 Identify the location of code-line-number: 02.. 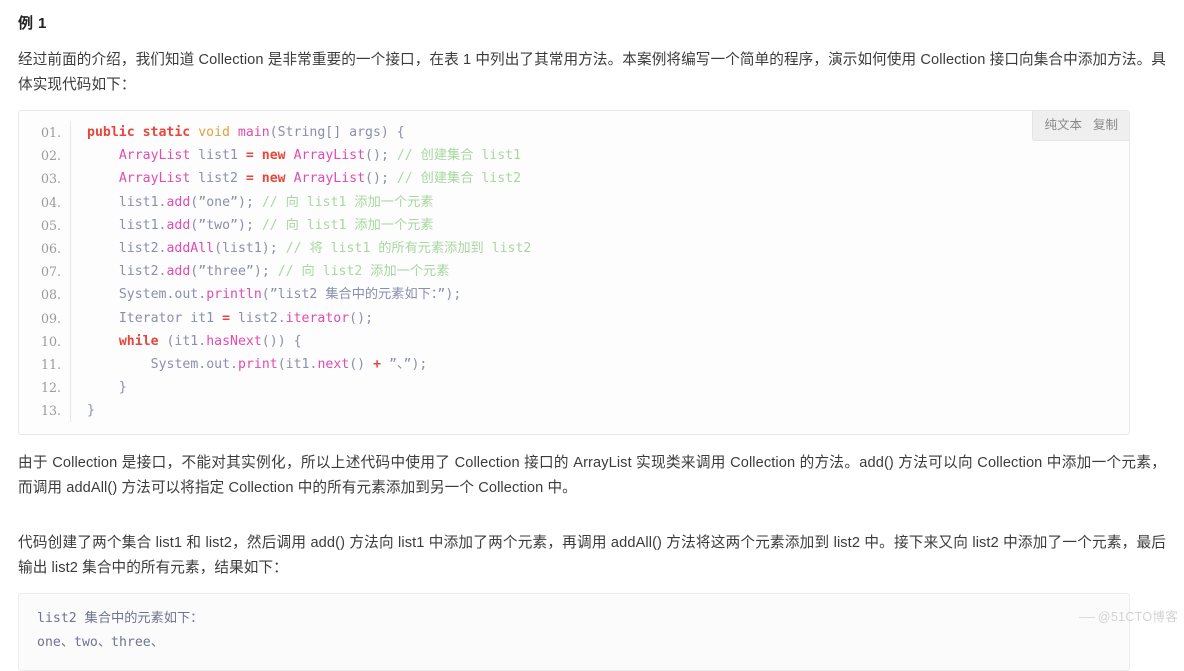
(45, 156).